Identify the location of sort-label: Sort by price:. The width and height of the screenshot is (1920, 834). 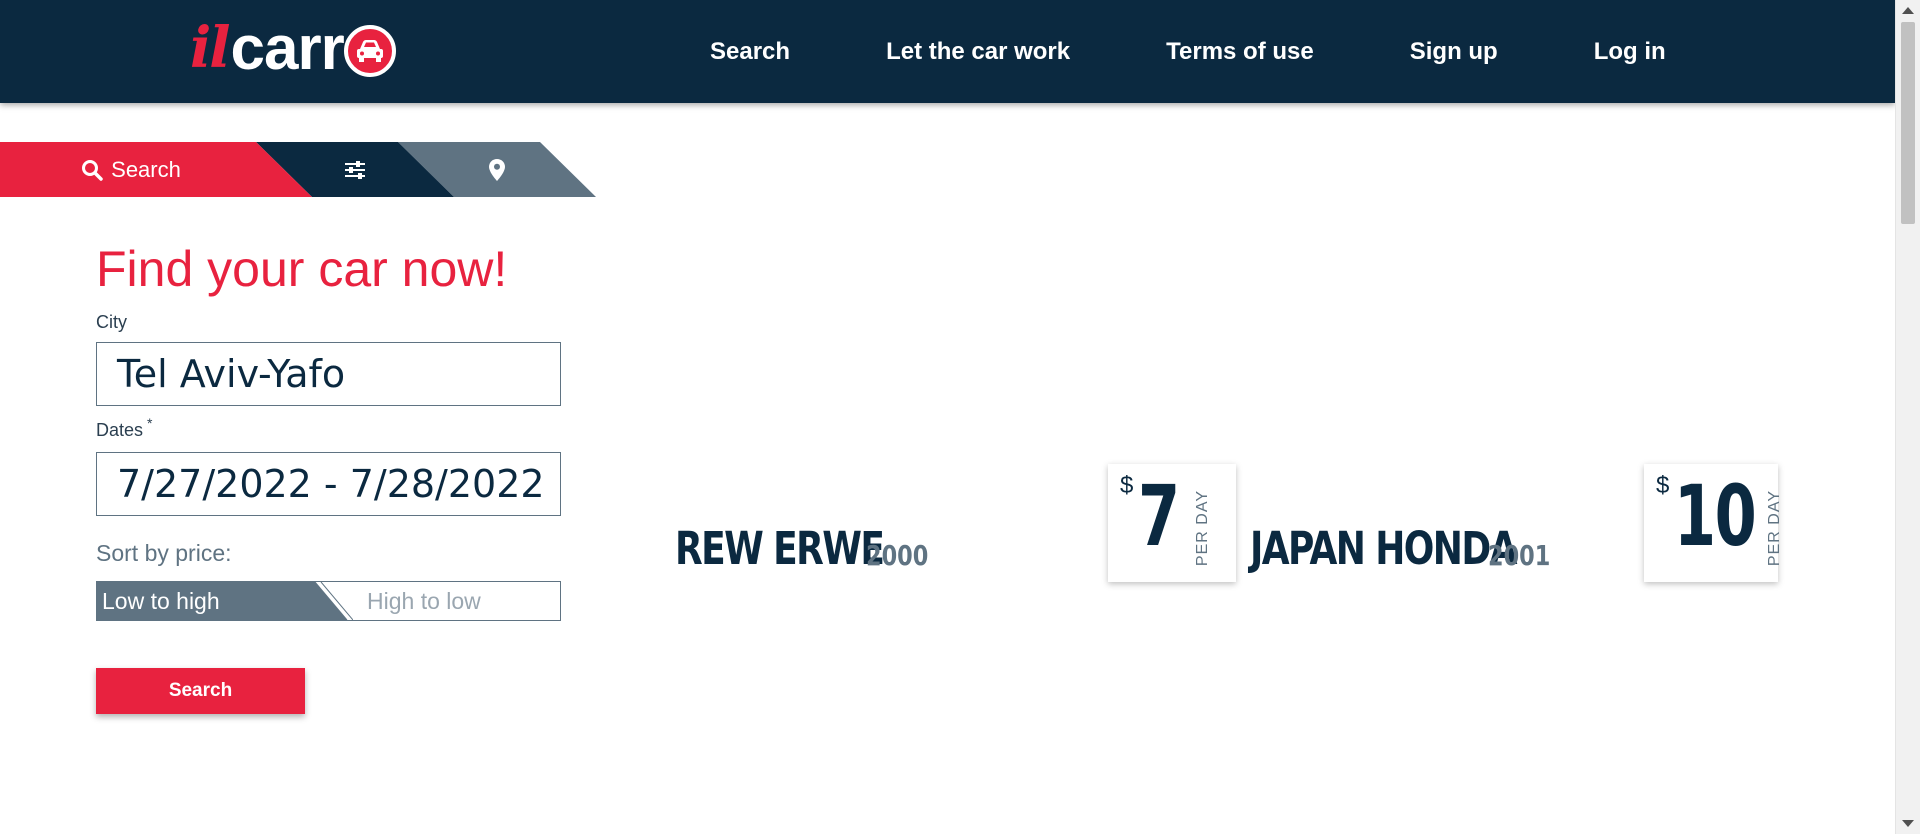
(164, 553).